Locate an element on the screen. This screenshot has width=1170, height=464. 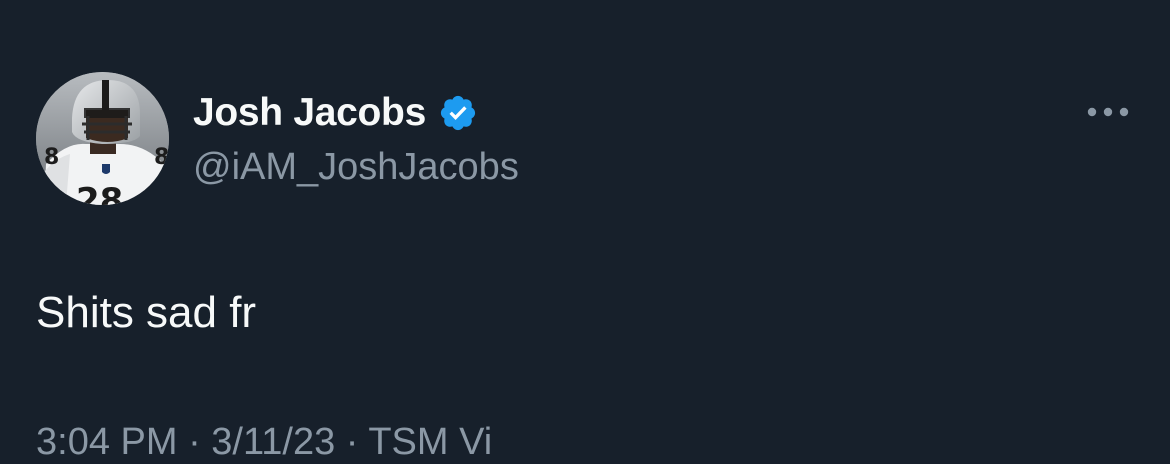
tweet-text: Shits sad fr is located at coordinates (146, 312).